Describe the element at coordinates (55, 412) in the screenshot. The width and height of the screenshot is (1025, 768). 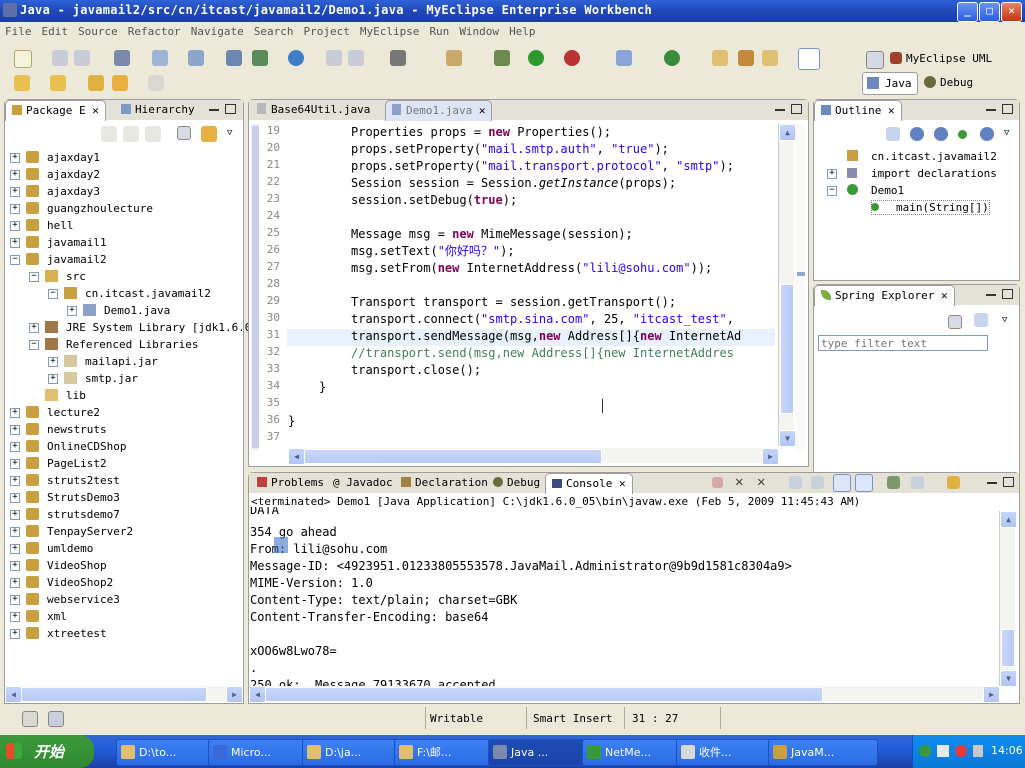
I see `tree-item: + lecture2` at that location.